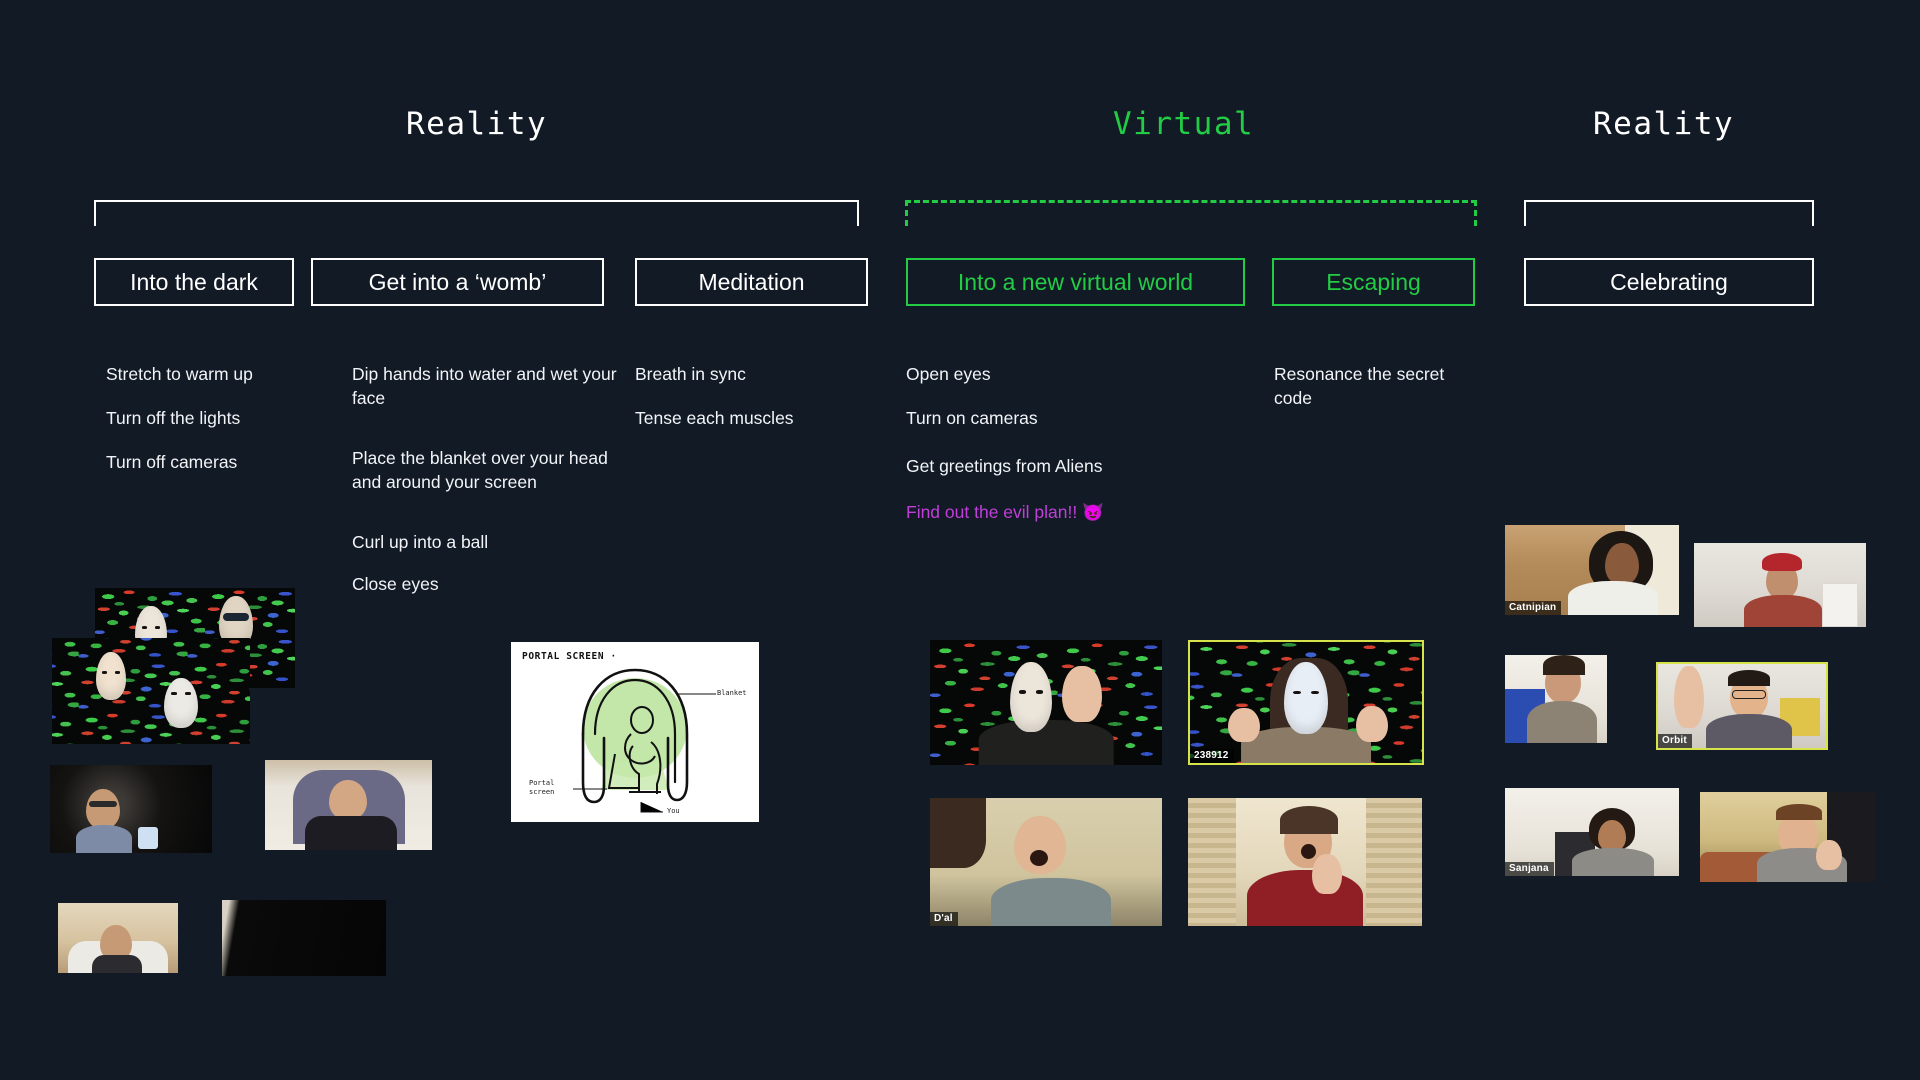 Image resolution: width=1920 pixels, height=1080 pixels. What do you see at coordinates (972, 418) in the screenshot?
I see `note-turn-on-cameras: Turn on cameras` at bounding box center [972, 418].